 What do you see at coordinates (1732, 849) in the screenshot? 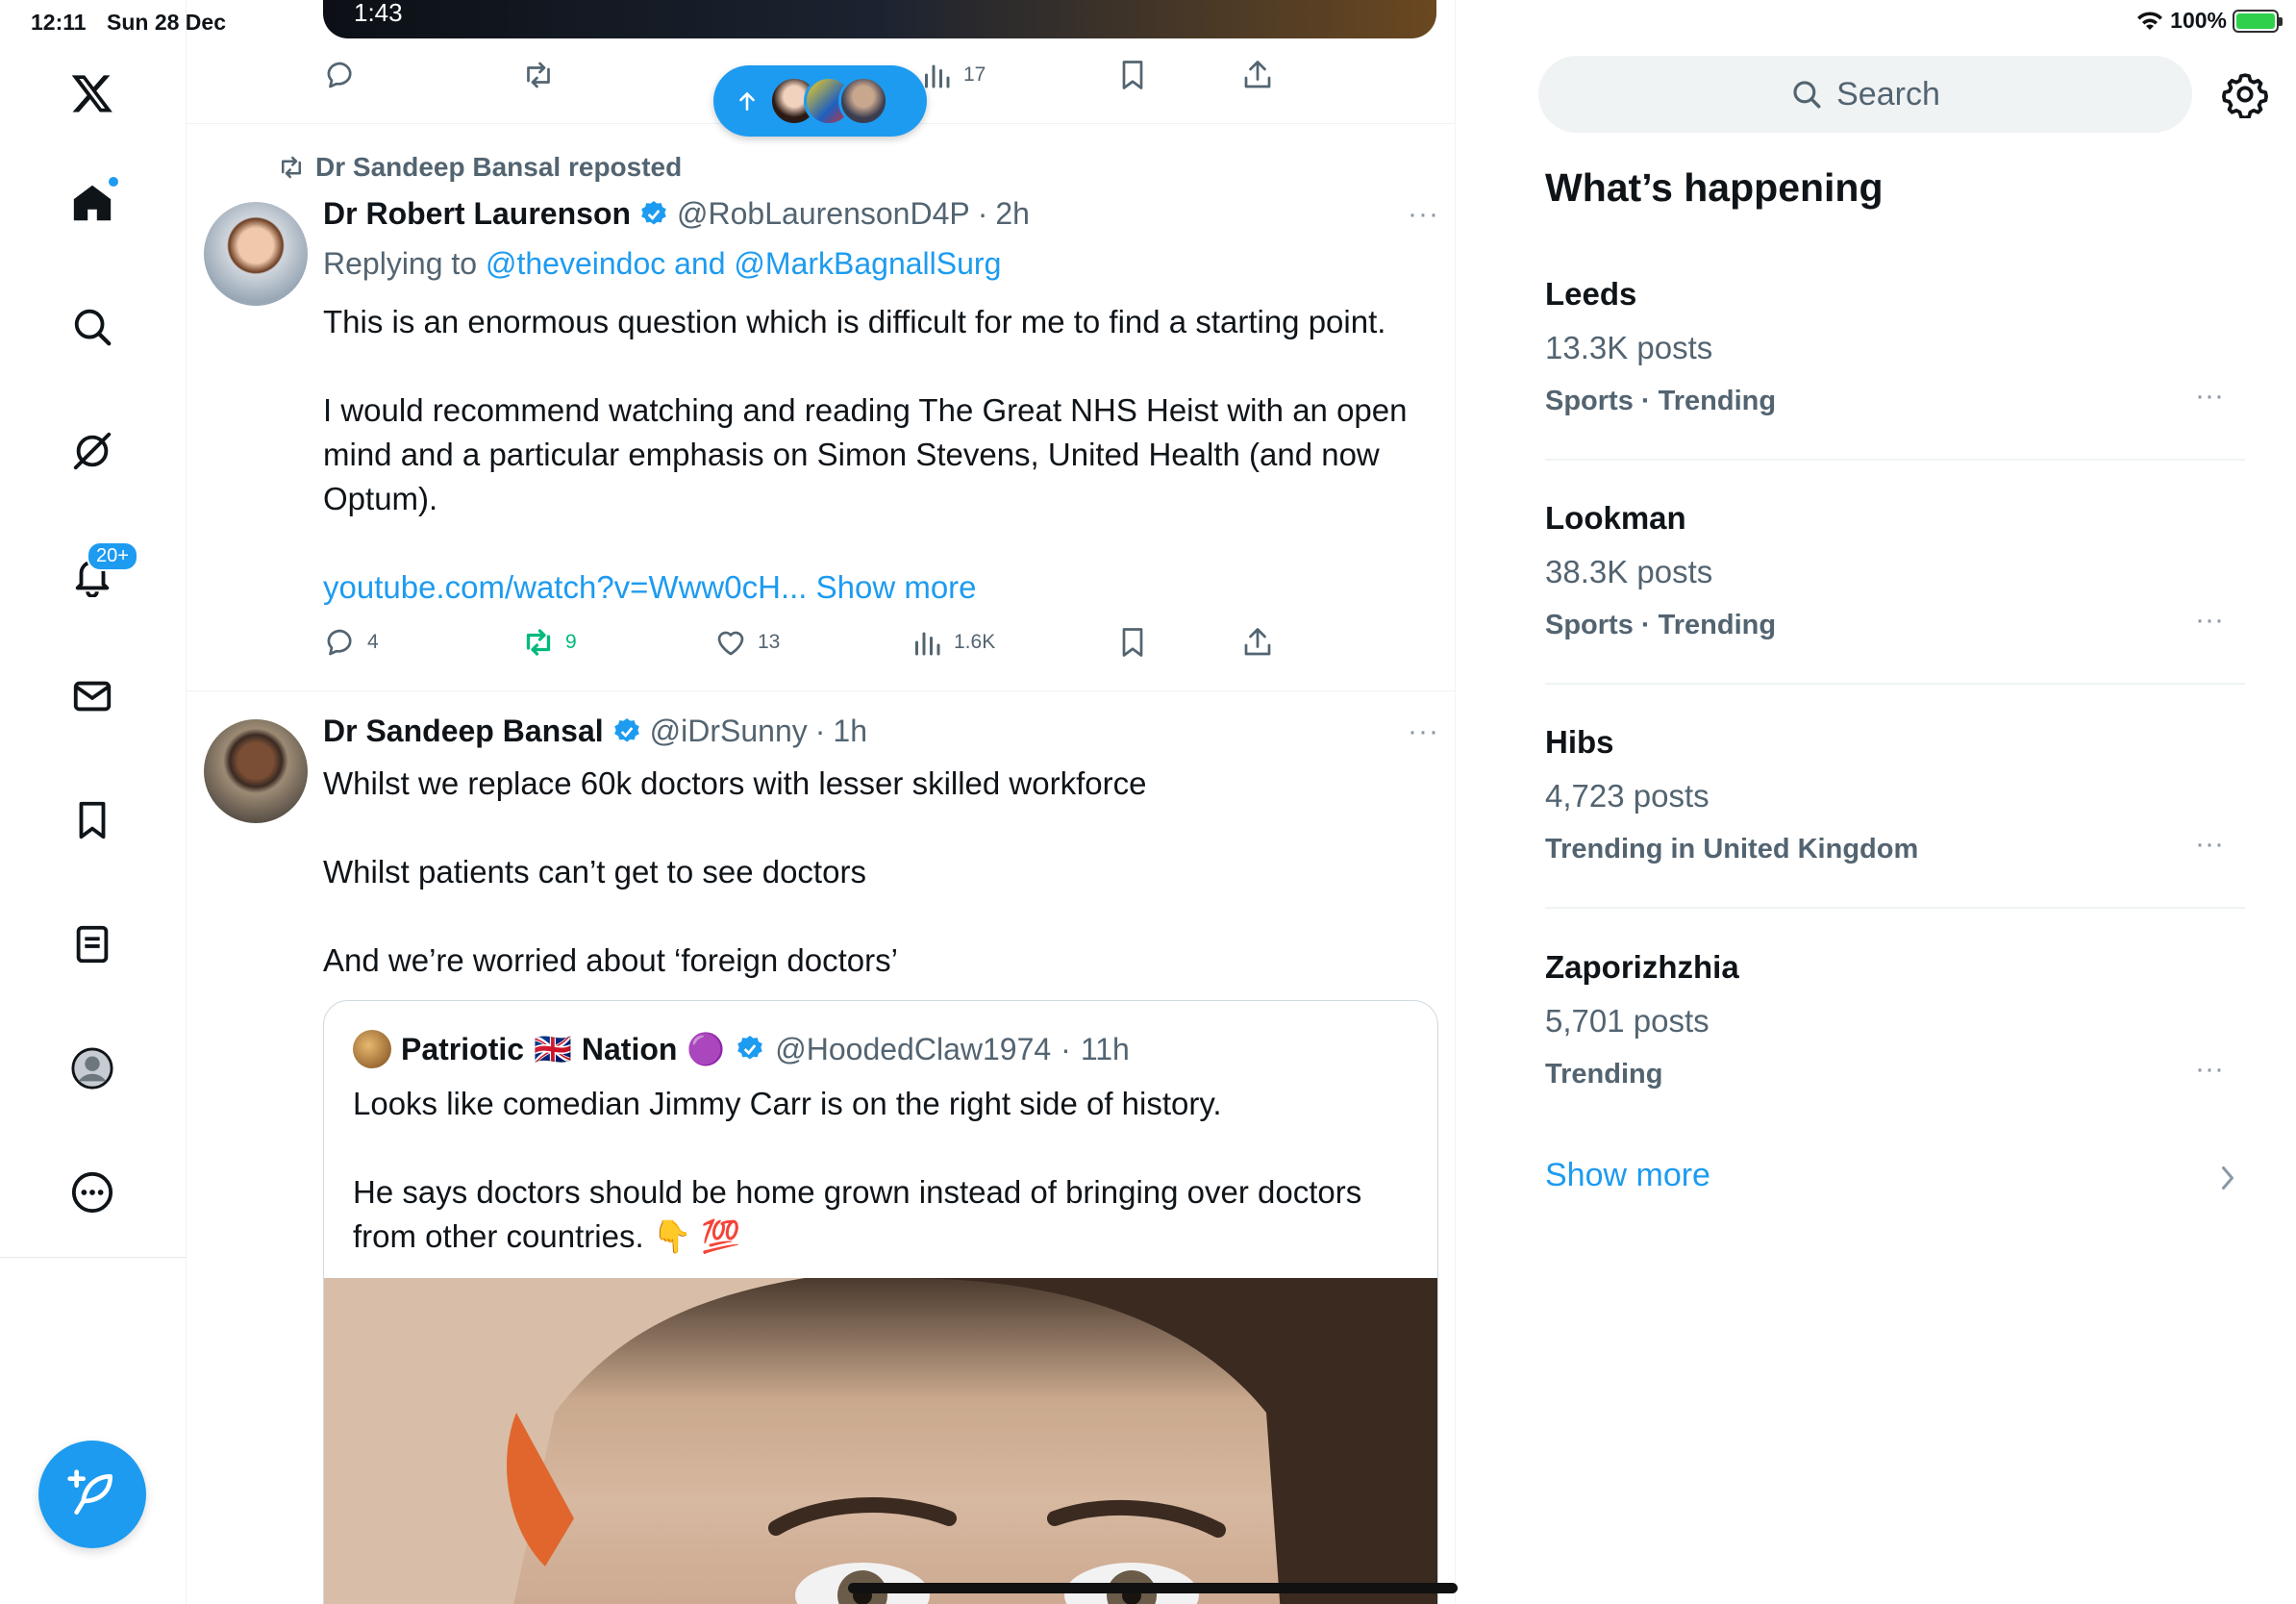
I see `trend-category: Trending in United Kingdom` at bounding box center [1732, 849].